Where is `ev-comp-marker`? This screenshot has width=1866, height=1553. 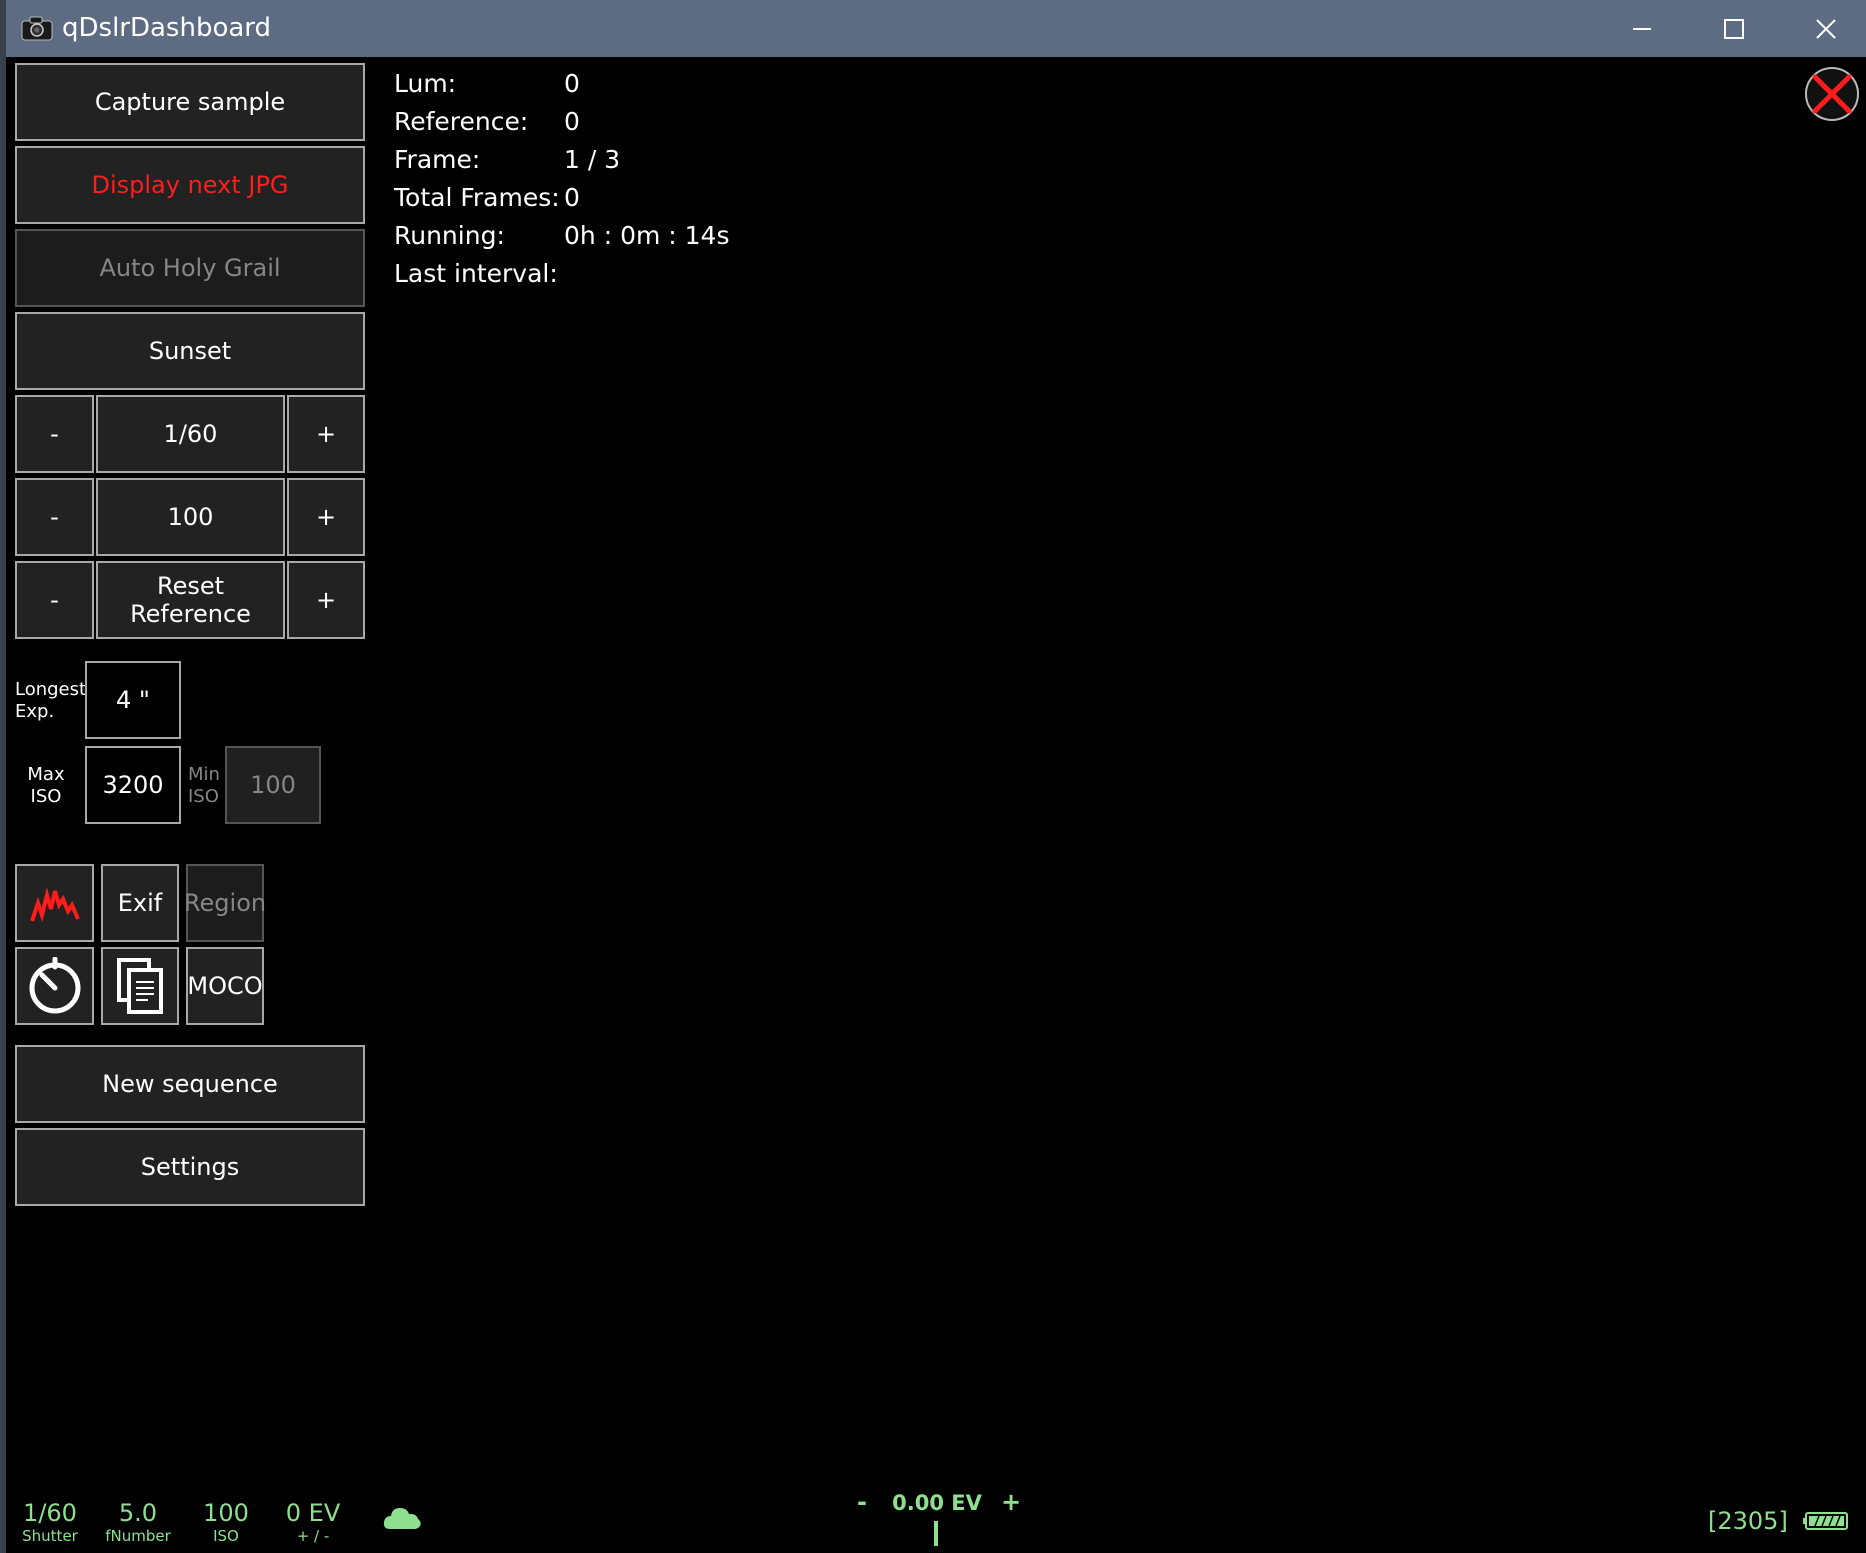
ev-comp-marker is located at coordinates (936, 1533).